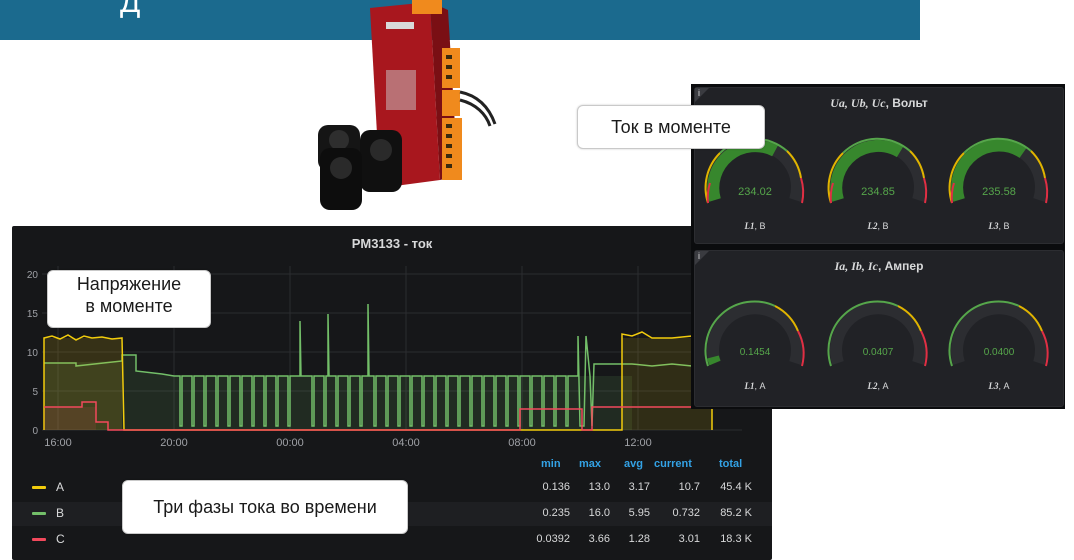 This screenshot has height=560, width=1074. Describe the element at coordinates (556, 487) in the screenshot. I see `stat-min: 0.136` at that location.